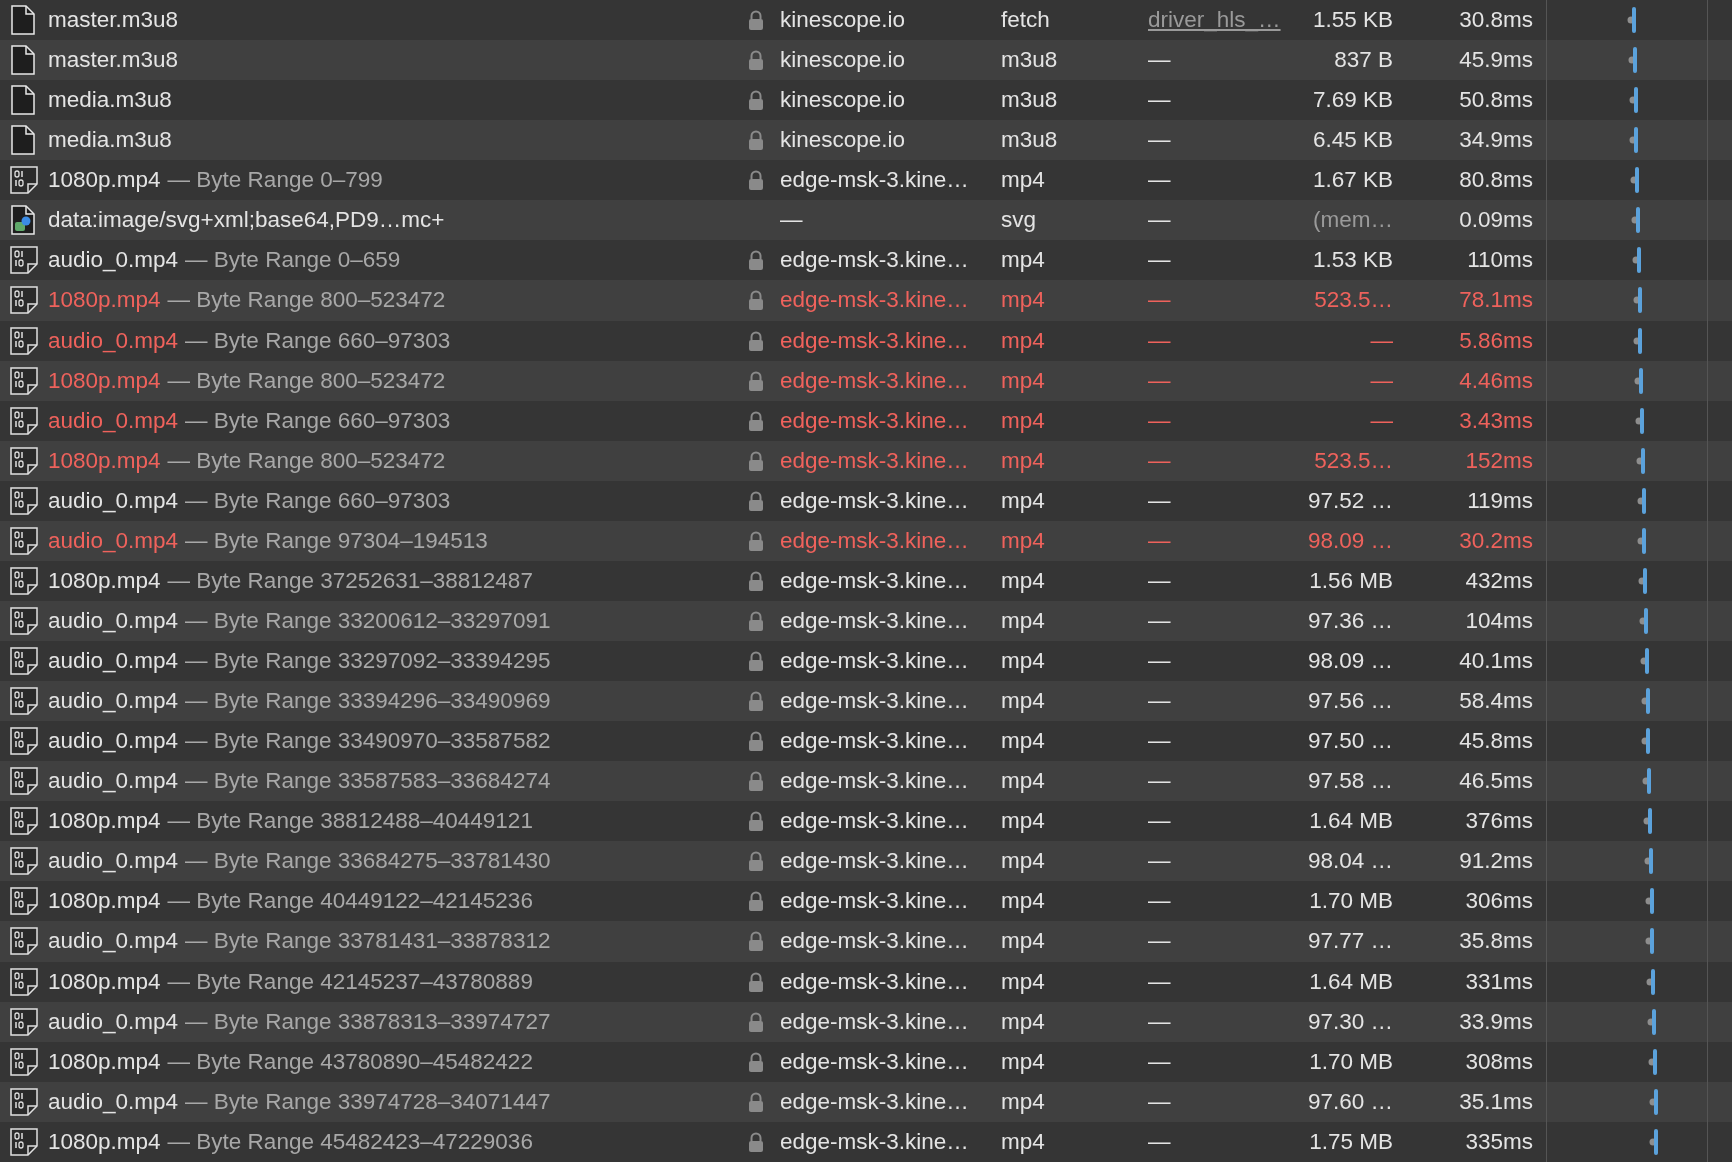  I want to click on resource-type: svg, so click(1019, 220).